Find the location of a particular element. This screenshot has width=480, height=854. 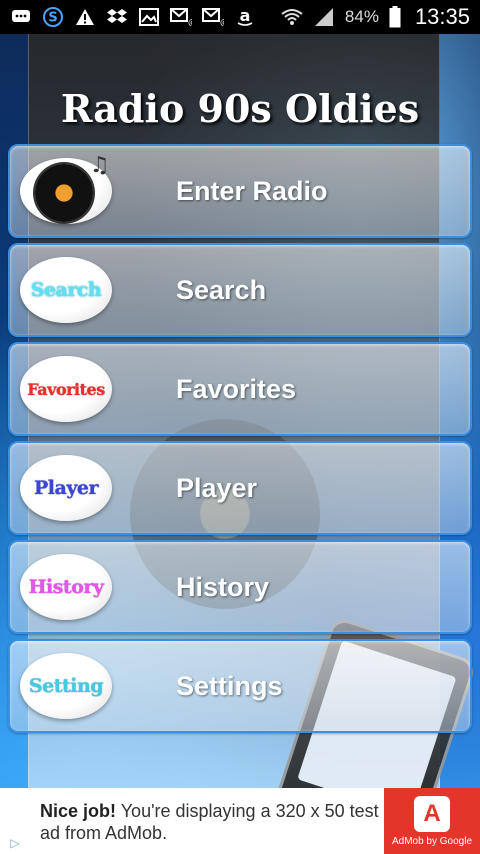

amazon-icon: a is located at coordinates (245, 17).